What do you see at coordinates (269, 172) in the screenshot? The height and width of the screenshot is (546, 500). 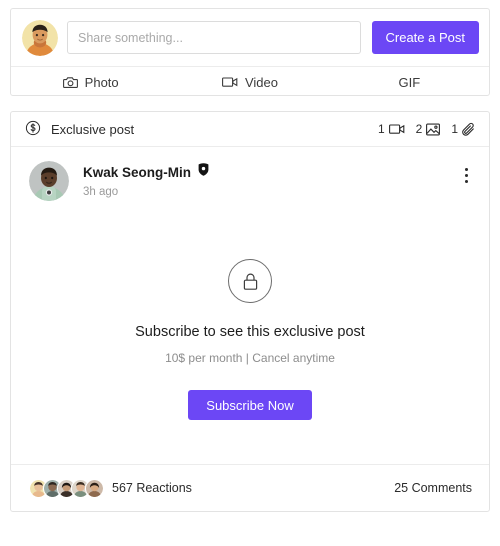 I see `author-row: Kwak Seong-Min` at bounding box center [269, 172].